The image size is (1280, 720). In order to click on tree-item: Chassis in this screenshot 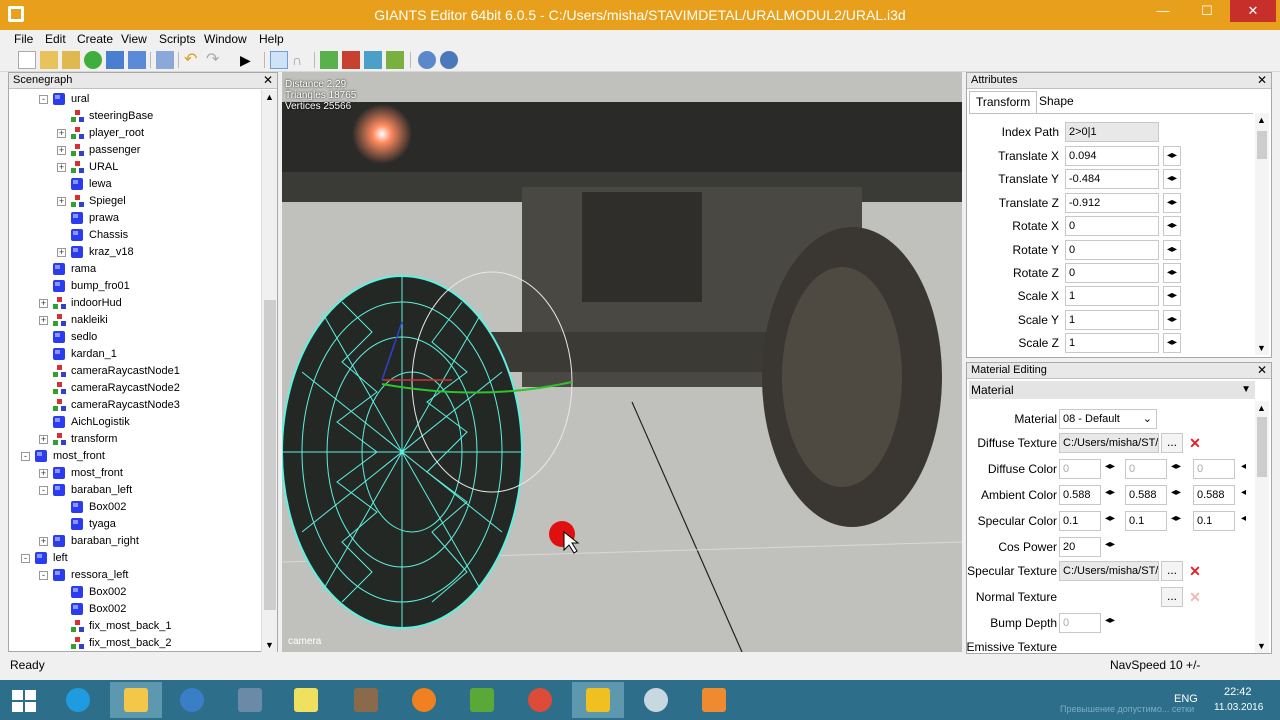, I will do `click(135, 235)`.